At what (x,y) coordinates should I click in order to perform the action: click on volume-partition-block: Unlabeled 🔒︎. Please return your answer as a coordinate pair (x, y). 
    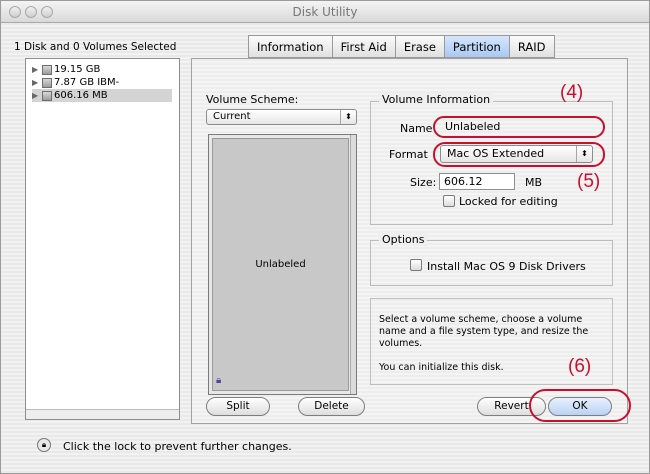
    Looking at the image, I should click on (280, 264).